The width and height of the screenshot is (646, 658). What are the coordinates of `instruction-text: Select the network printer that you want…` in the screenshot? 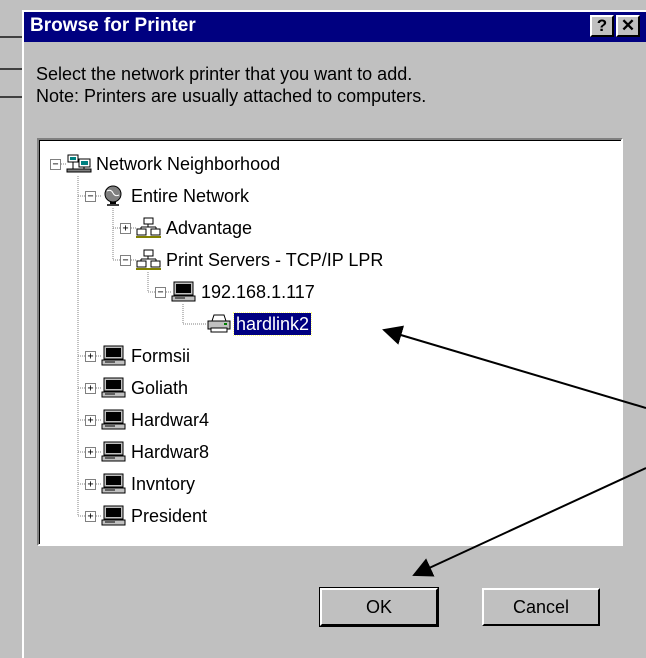 It's located at (224, 74).